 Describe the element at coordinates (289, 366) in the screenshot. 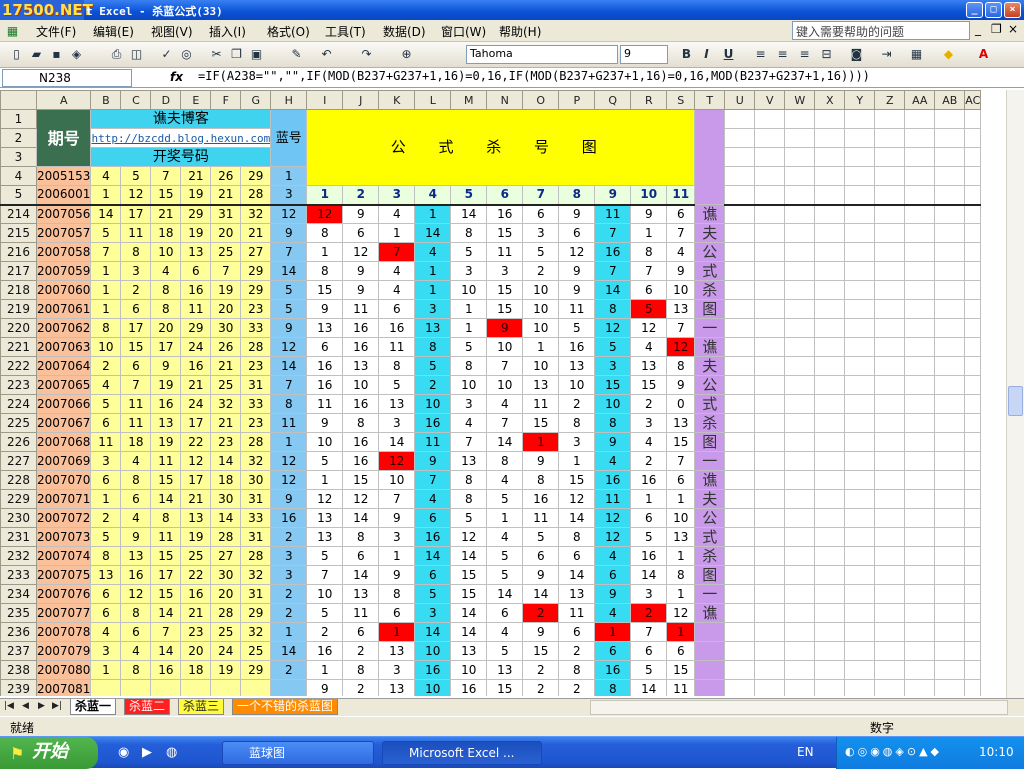

I see `blue-number-cell: 14` at that location.